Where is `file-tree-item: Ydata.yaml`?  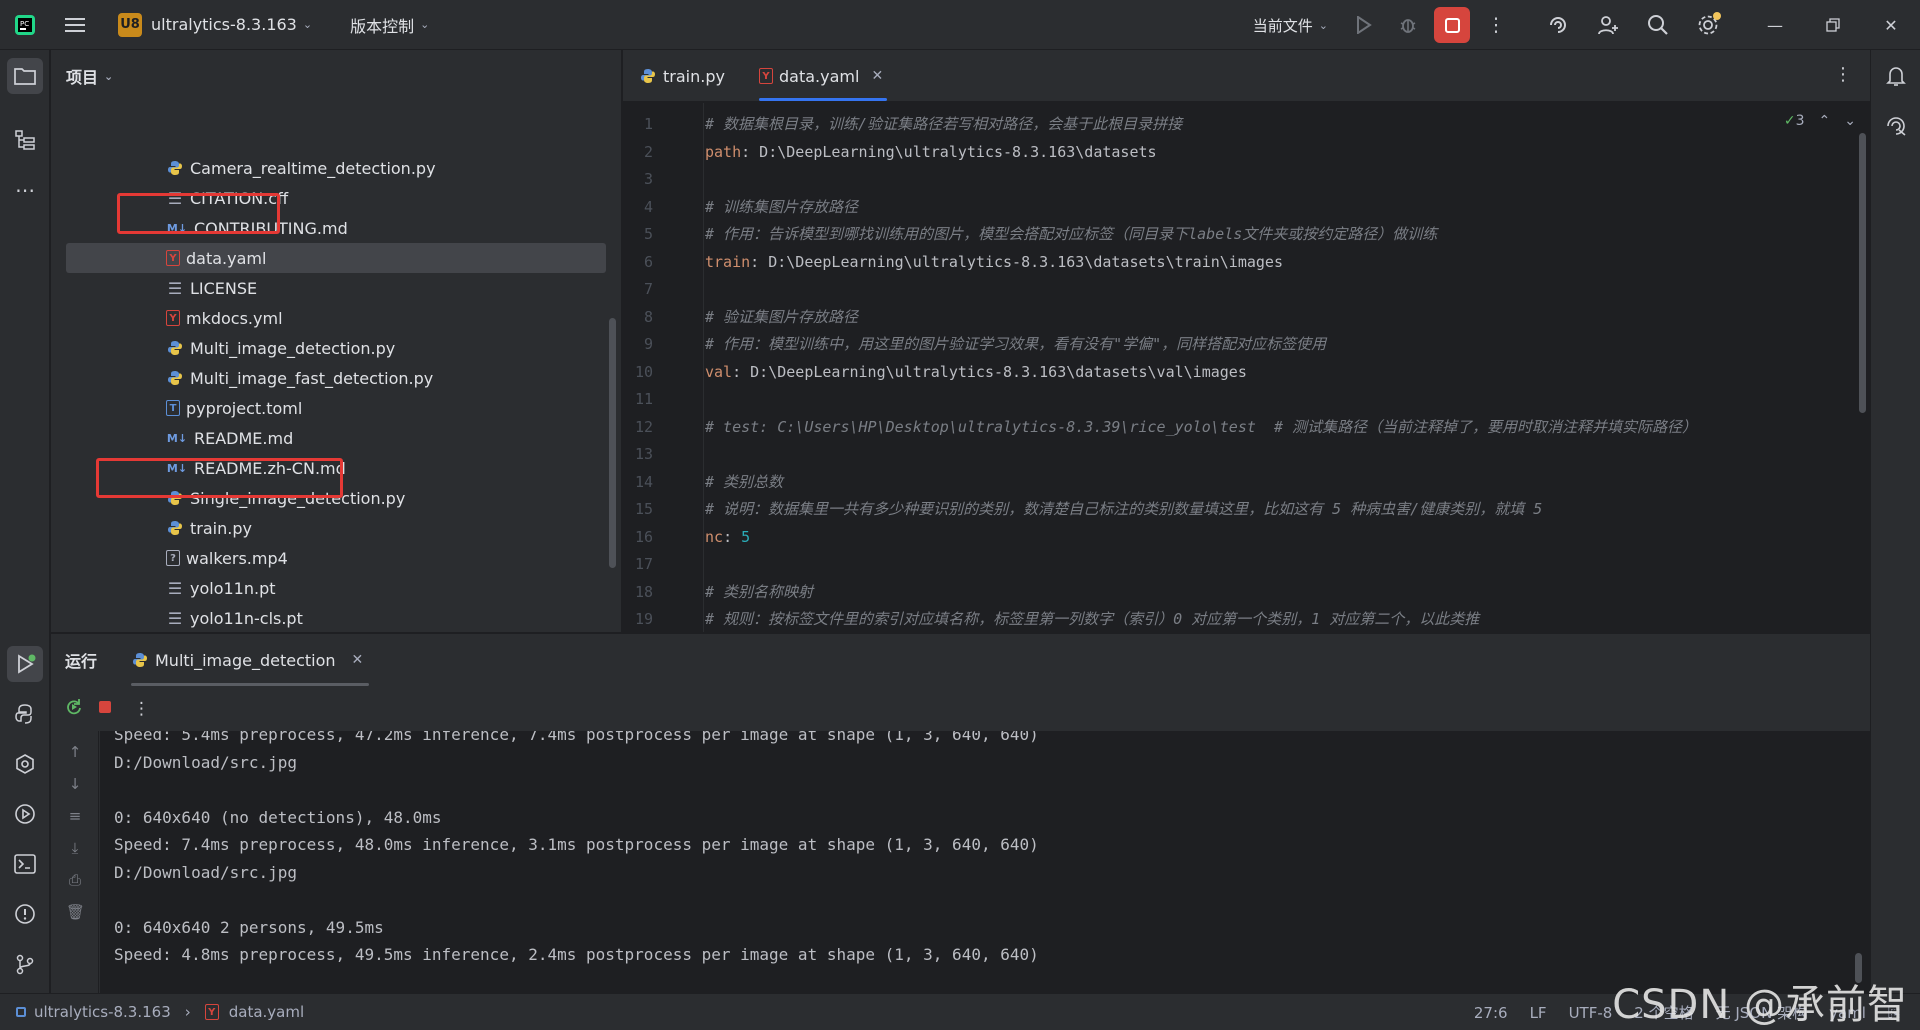
file-tree-item: Ydata.yaml is located at coordinates (336, 258).